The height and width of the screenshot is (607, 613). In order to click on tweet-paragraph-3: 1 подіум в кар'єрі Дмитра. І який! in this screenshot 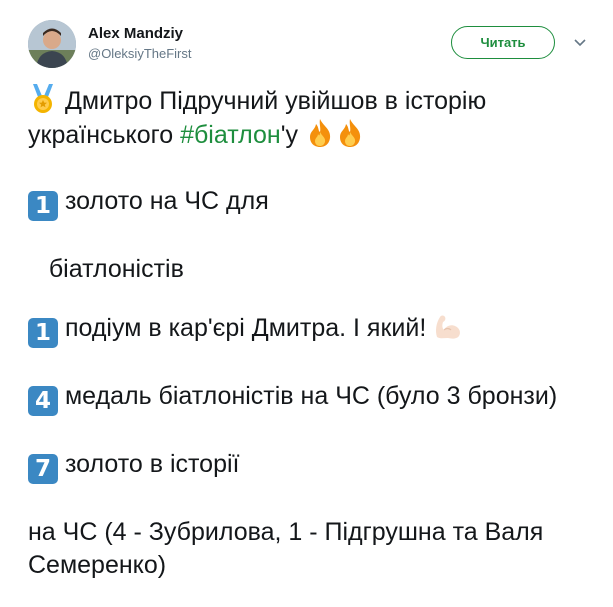, I will do `click(308, 329)`.